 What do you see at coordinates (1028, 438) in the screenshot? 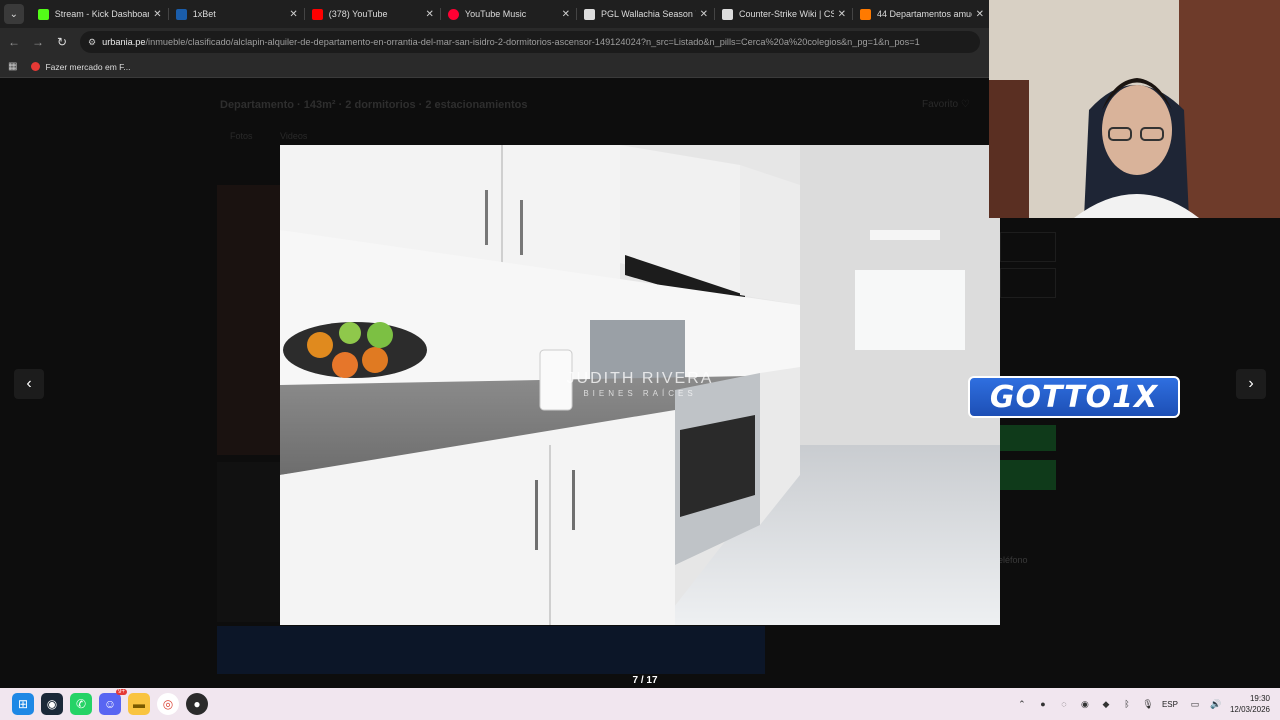
I see `contact-button` at bounding box center [1028, 438].